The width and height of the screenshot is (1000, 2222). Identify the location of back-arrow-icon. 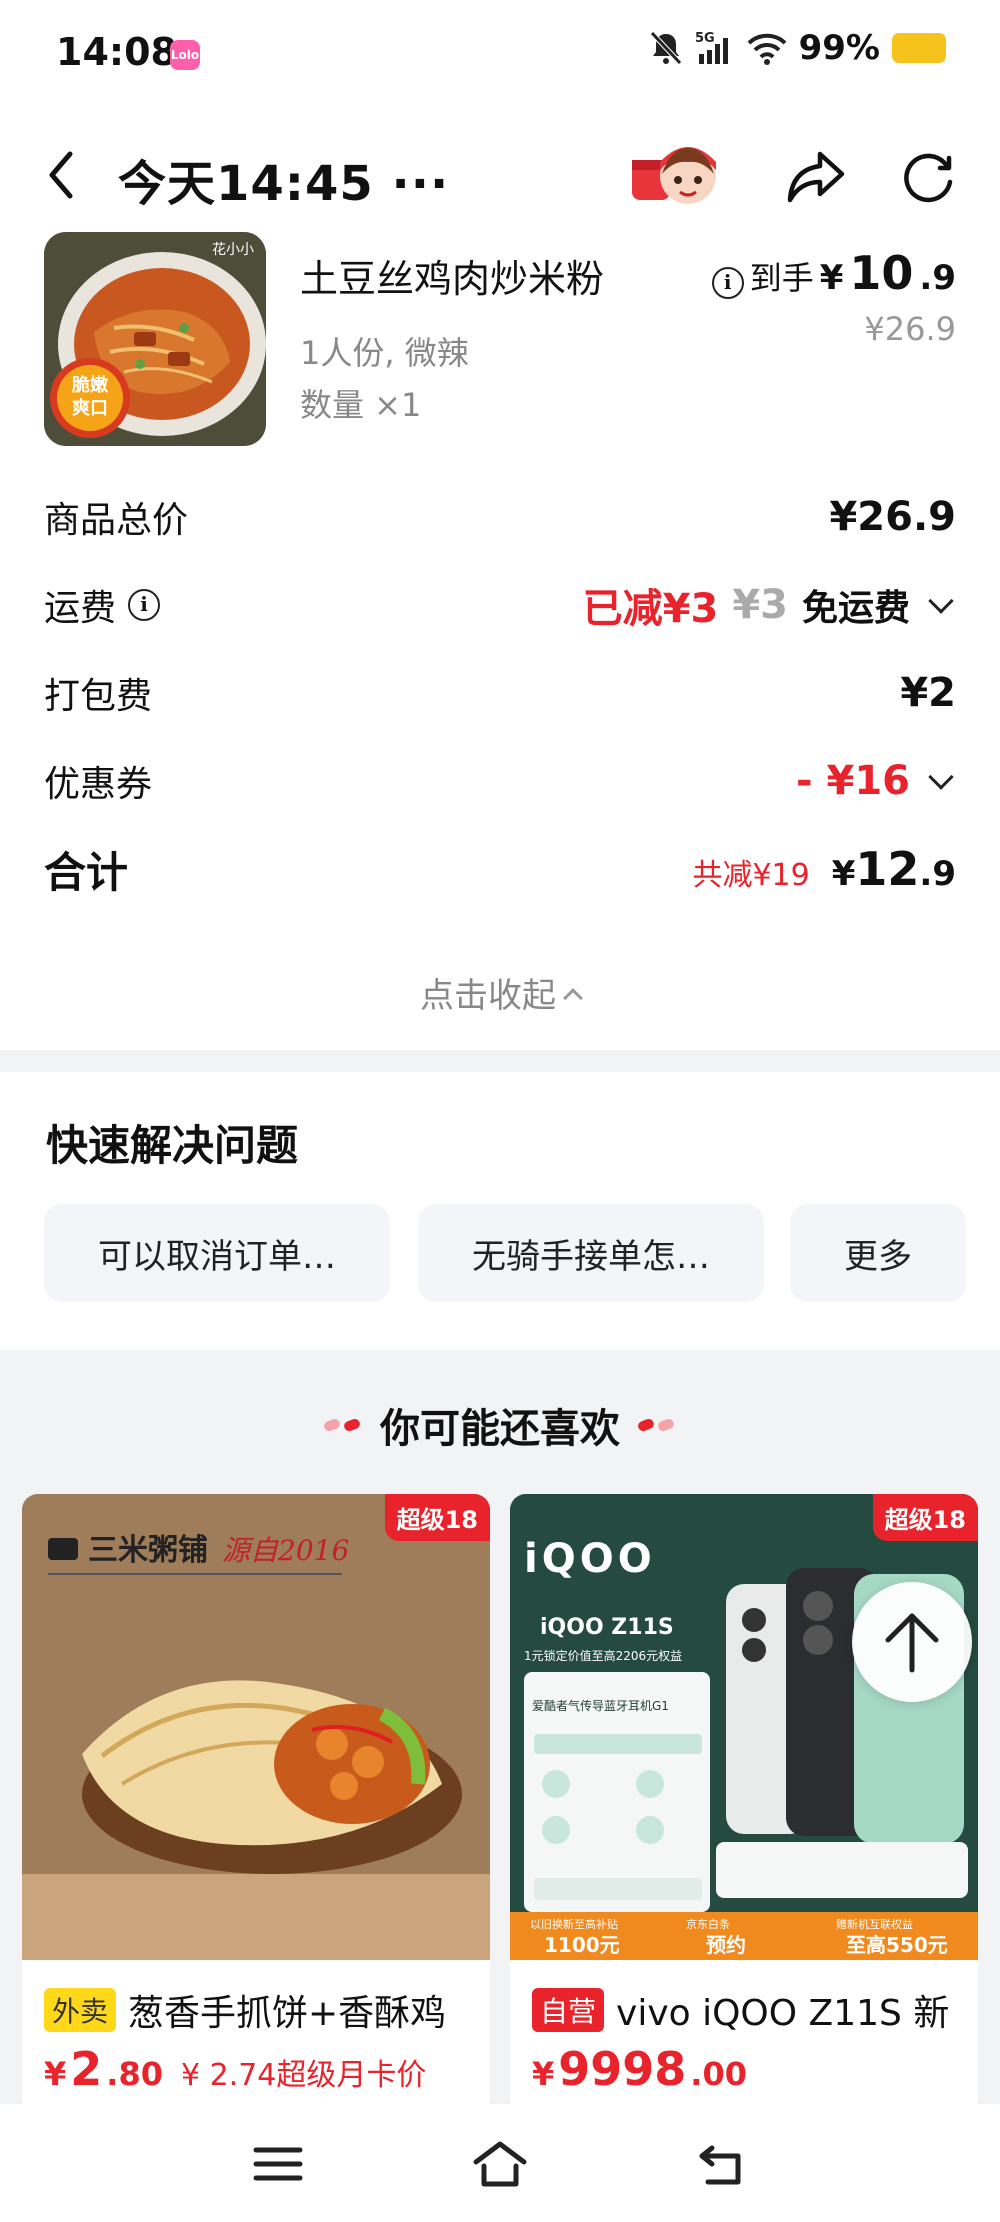
(61, 175).